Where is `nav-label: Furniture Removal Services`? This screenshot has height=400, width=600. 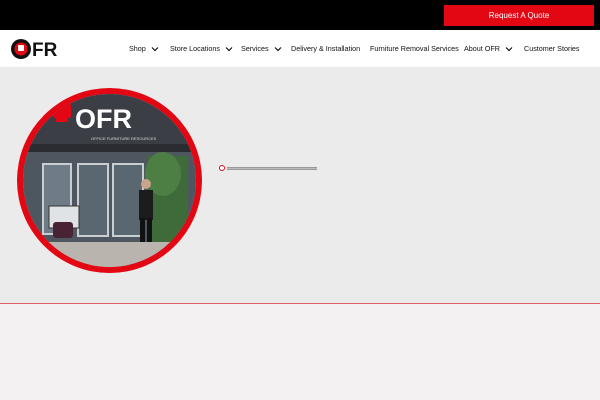
nav-label: Furniture Removal Services is located at coordinates (414, 48).